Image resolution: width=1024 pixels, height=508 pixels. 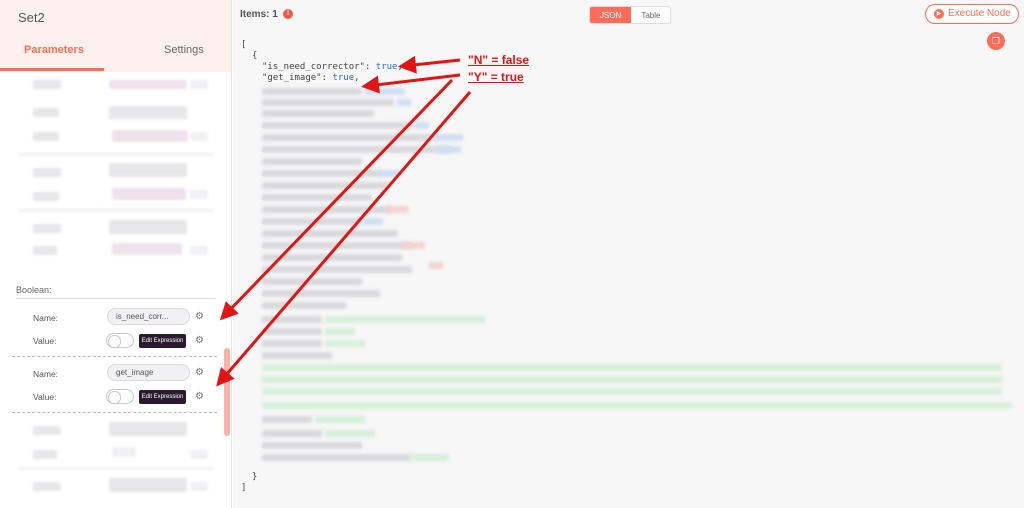 What do you see at coordinates (288, 14) in the screenshot?
I see `info-icon: !` at bounding box center [288, 14].